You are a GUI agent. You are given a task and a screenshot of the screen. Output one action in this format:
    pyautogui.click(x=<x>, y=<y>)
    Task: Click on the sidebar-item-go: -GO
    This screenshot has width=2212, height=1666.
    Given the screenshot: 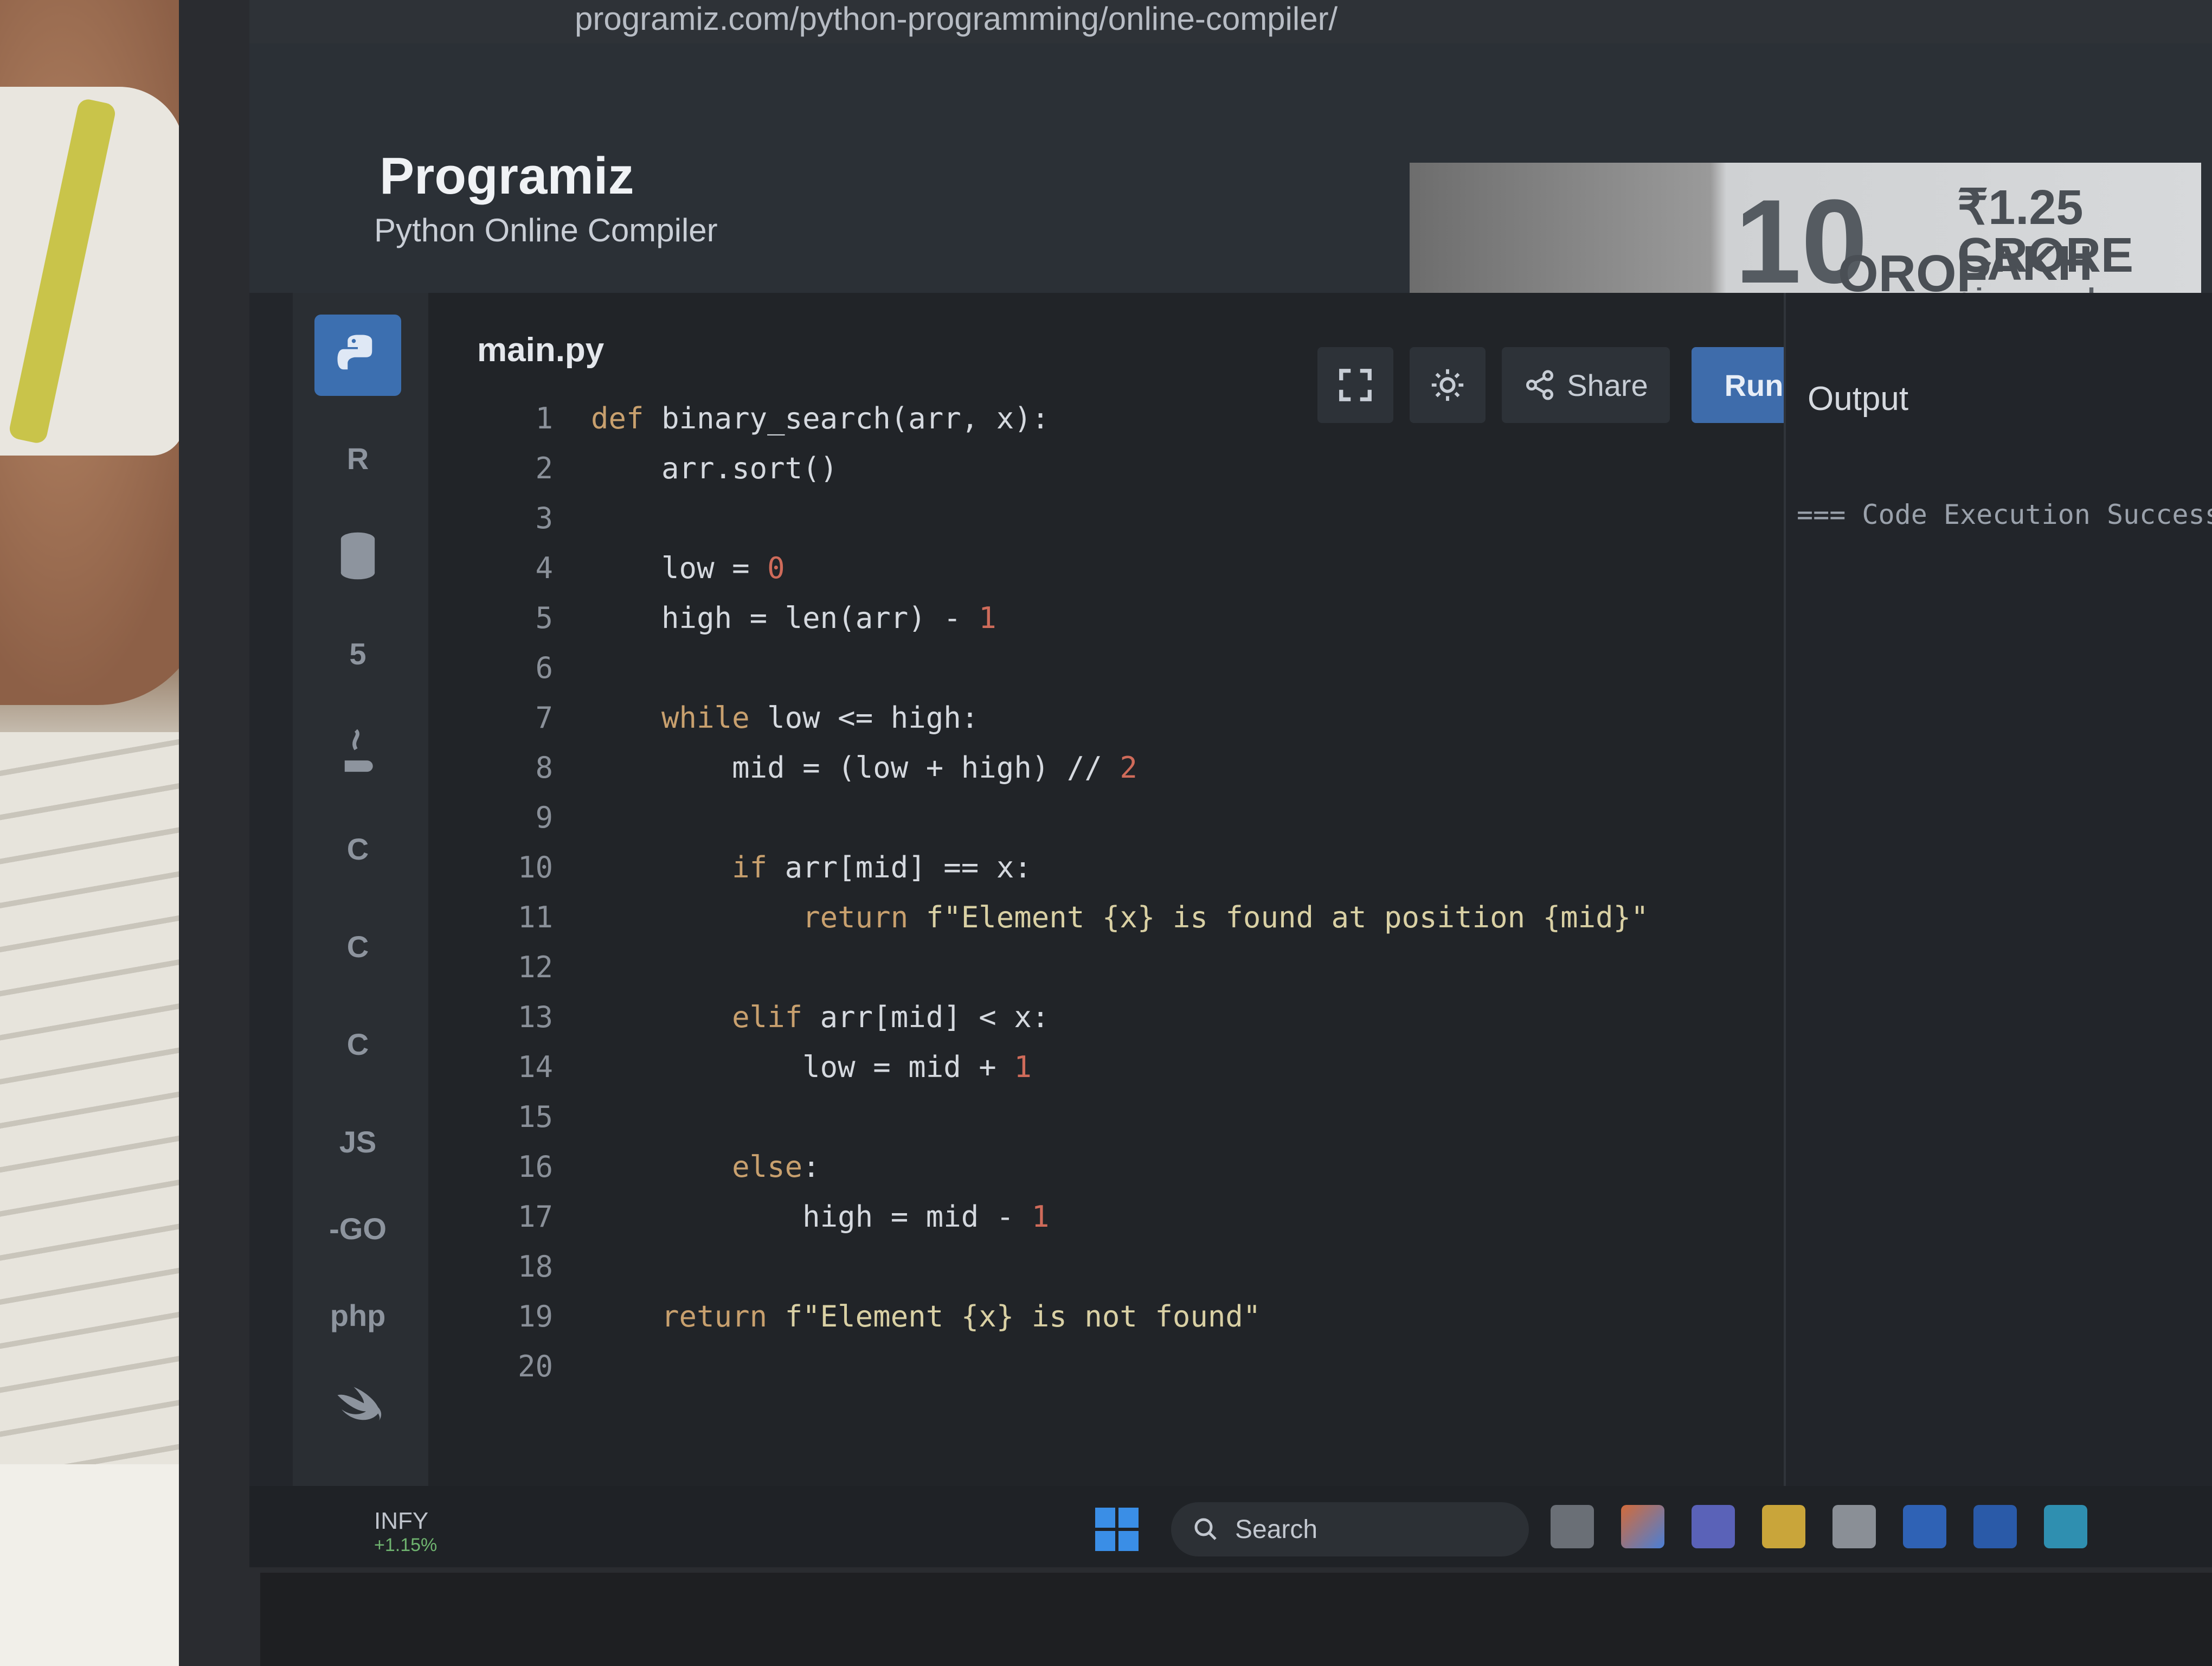 What is the action you would take?
    pyautogui.click(x=357, y=1229)
    